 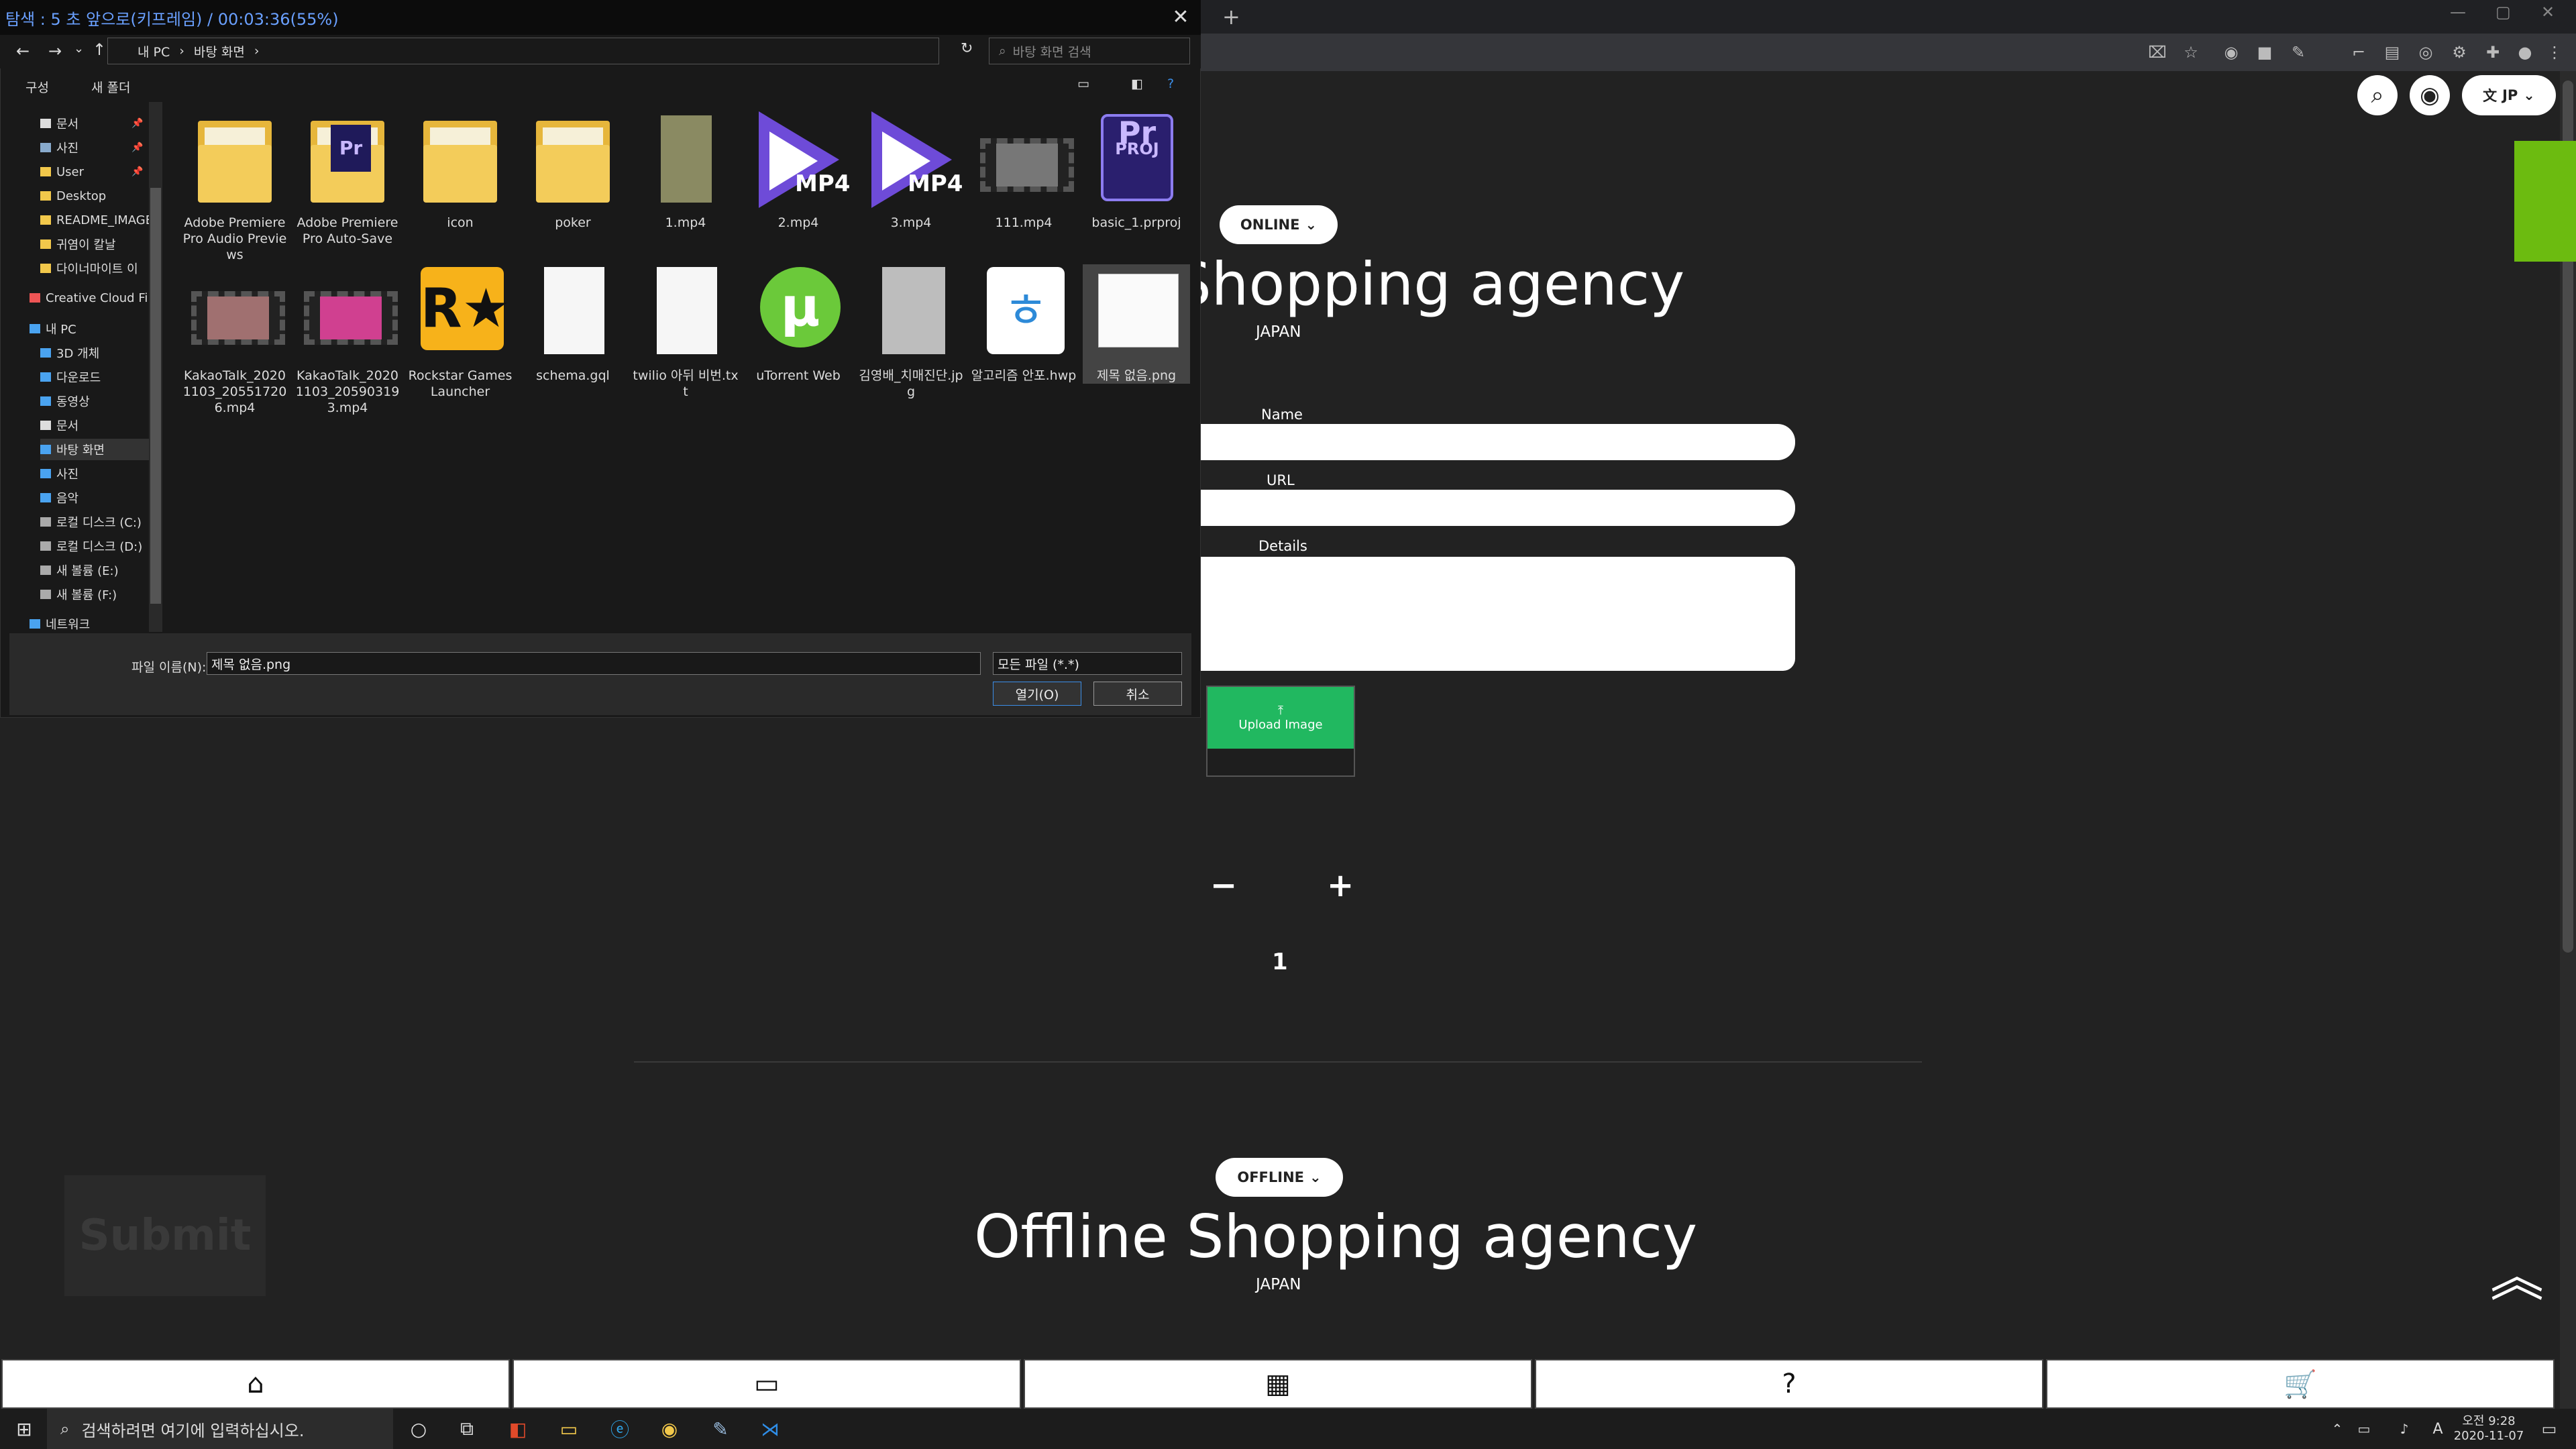 What do you see at coordinates (94, 268) in the screenshot?
I see `nav-item: 다이너마이트 이` at bounding box center [94, 268].